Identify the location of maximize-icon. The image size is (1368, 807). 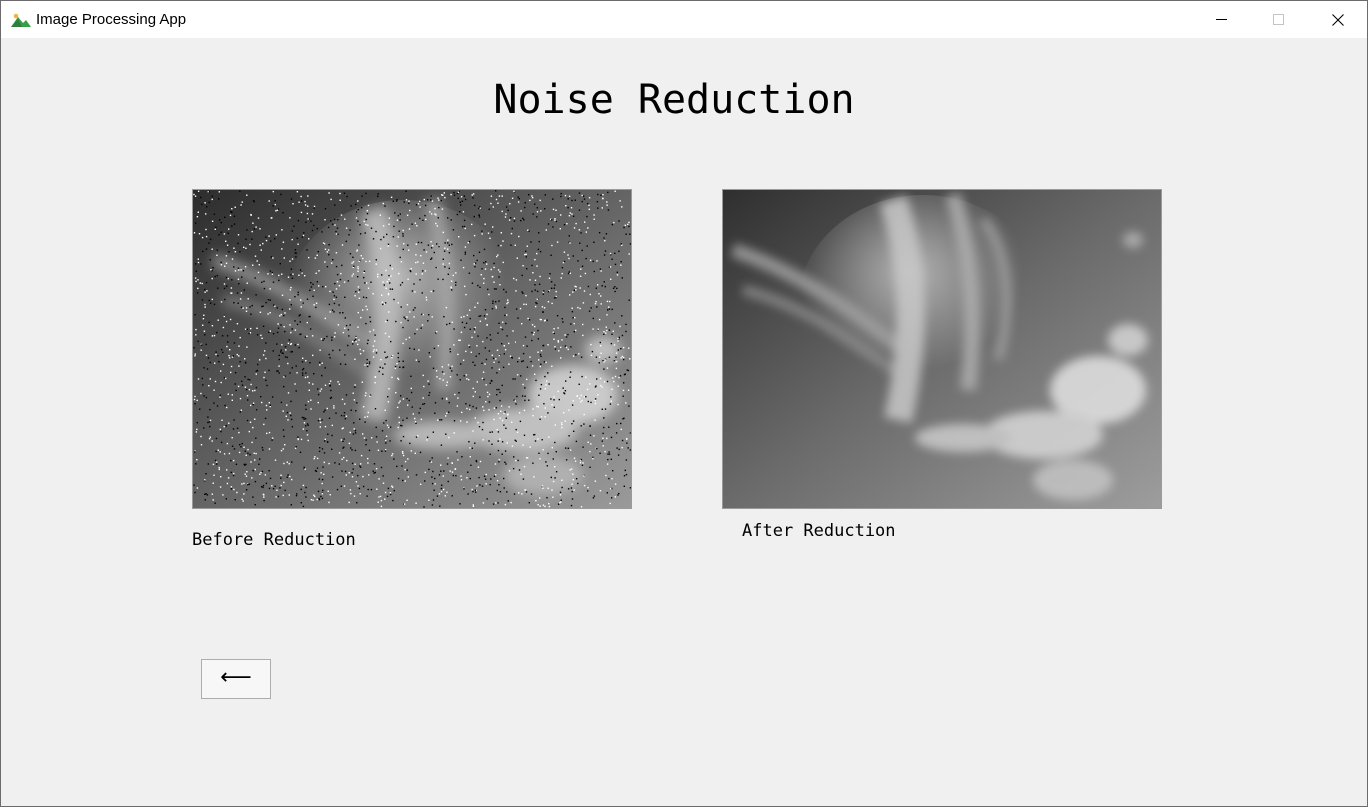
(1278, 19).